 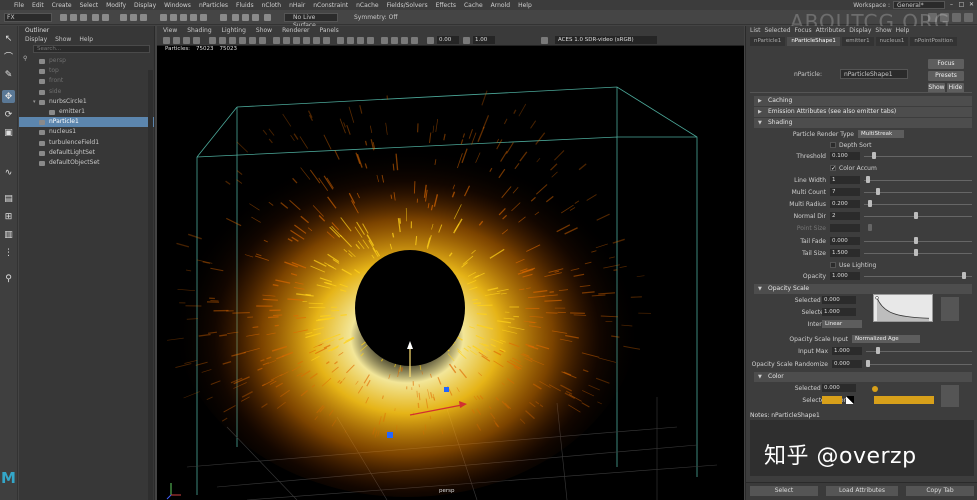 What do you see at coordinates (8, 56) in the screenshot?
I see `lasso-tool-icon: ⌒` at bounding box center [8, 56].